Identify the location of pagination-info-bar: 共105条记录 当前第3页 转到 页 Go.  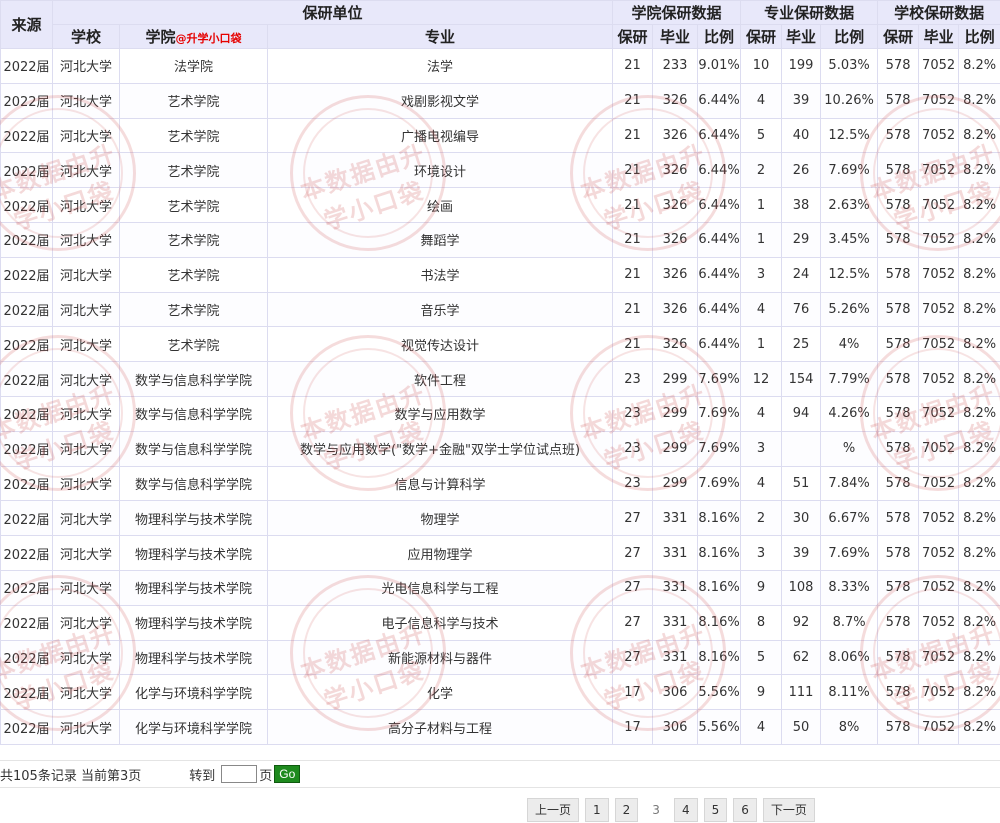
(500, 774).